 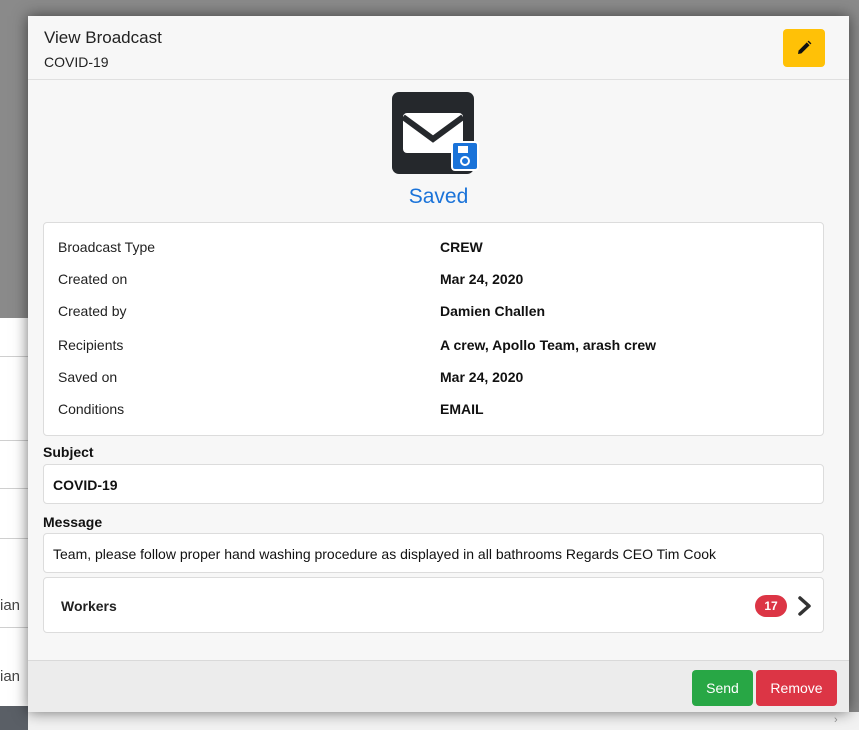 I want to click on detail-row-broadcast-type: Broadcast Type CREW, so click(x=434, y=247).